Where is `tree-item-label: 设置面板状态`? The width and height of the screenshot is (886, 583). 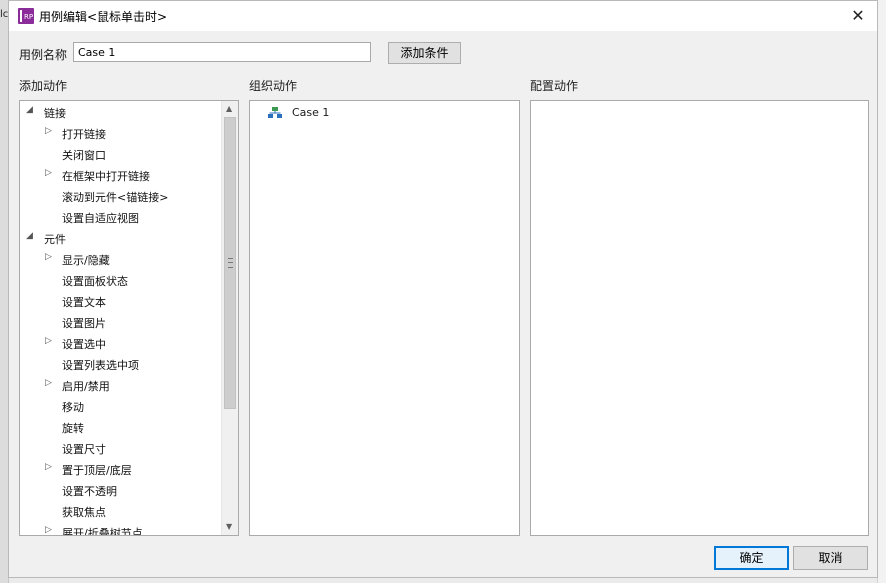 tree-item-label: 设置面板状态 is located at coordinates (95, 281).